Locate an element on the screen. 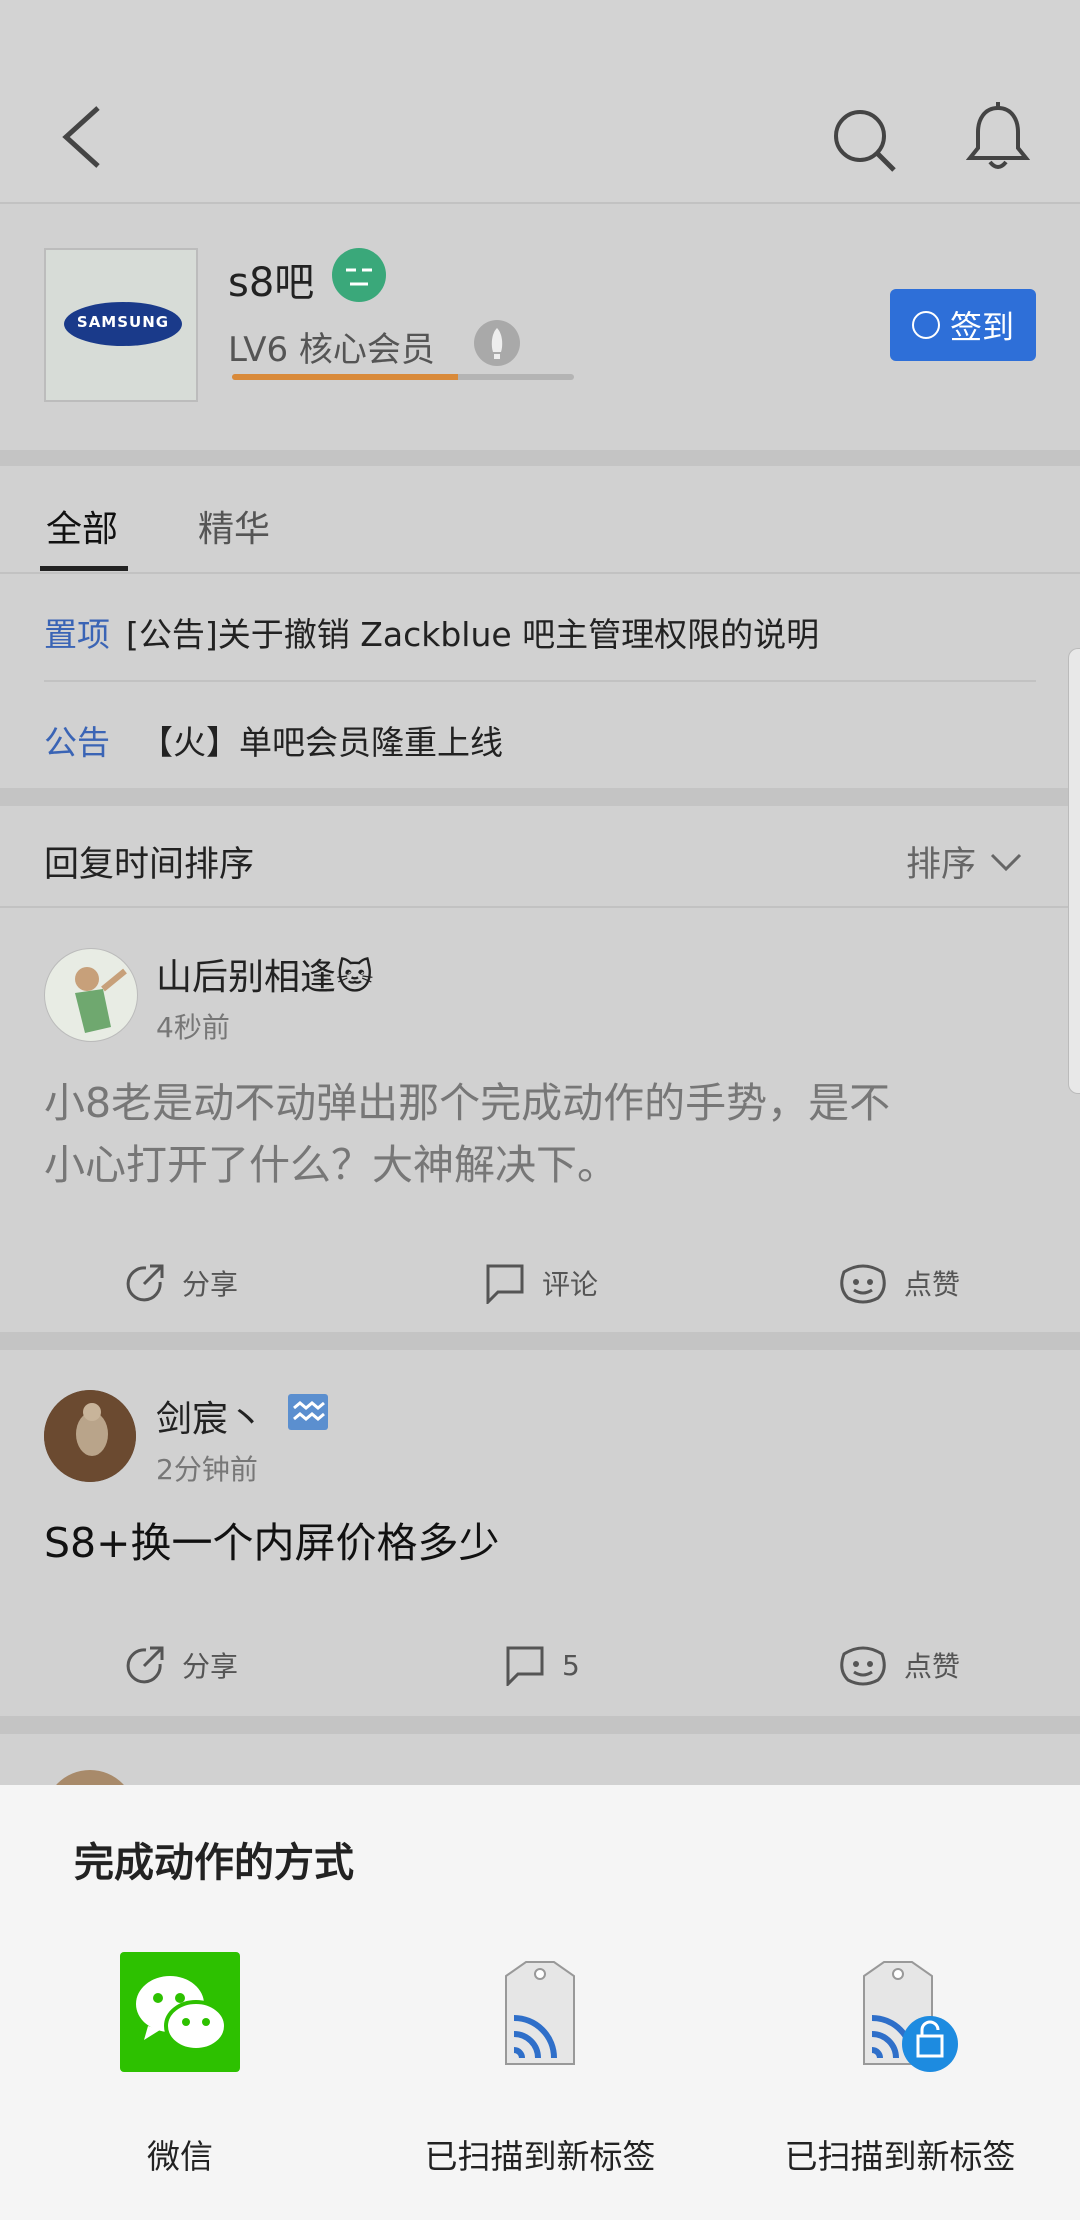 The height and width of the screenshot is (2220, 1080). notice-pinned: 置项 [公告]关于撤销 Zackblue 吧主管理权限的说明 is located at coordinates (431, 632).